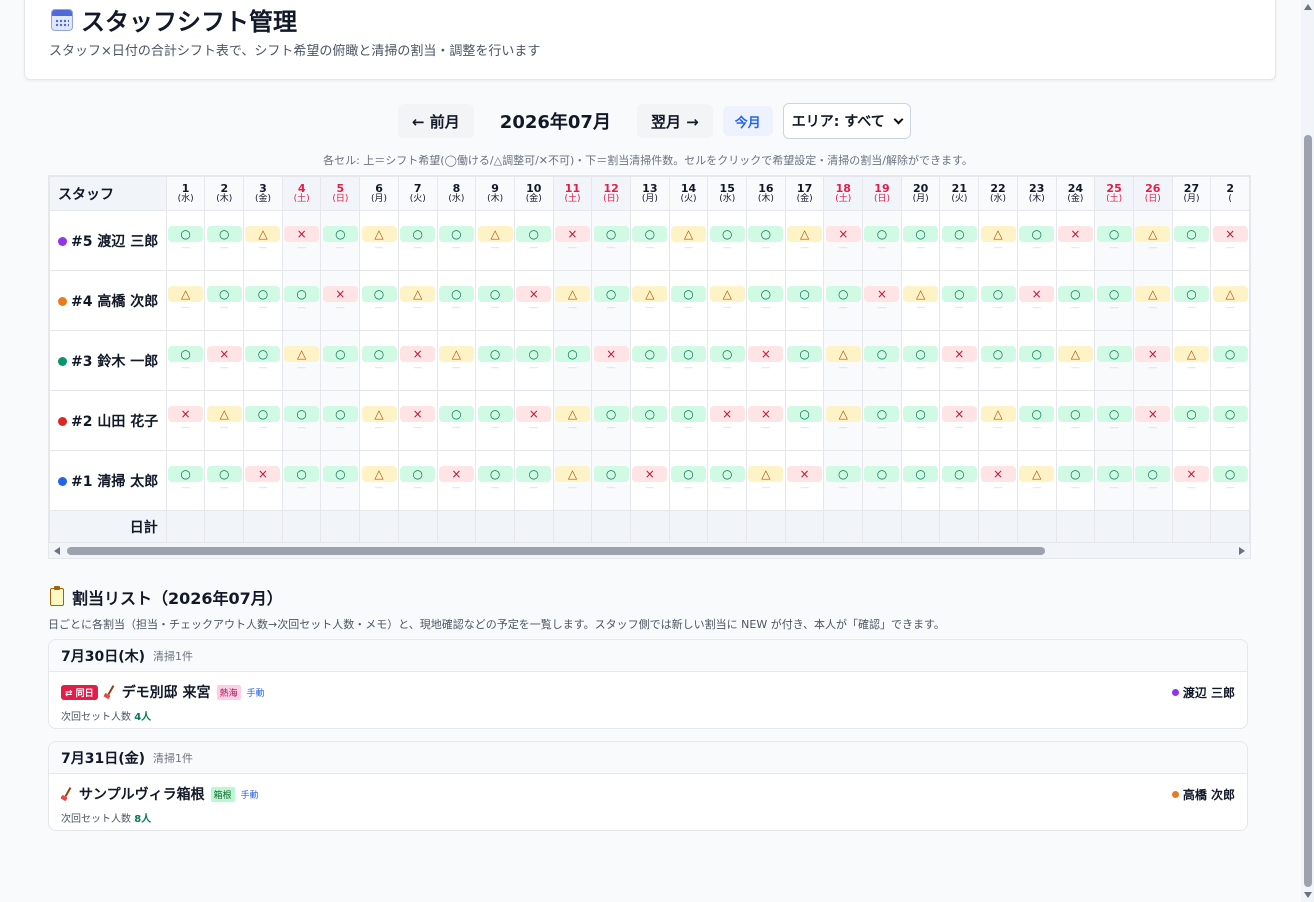  Describe the element at coordinates (1203, 692) in the screenshot. I see `assignee: 渡辺 三郎` at that location.